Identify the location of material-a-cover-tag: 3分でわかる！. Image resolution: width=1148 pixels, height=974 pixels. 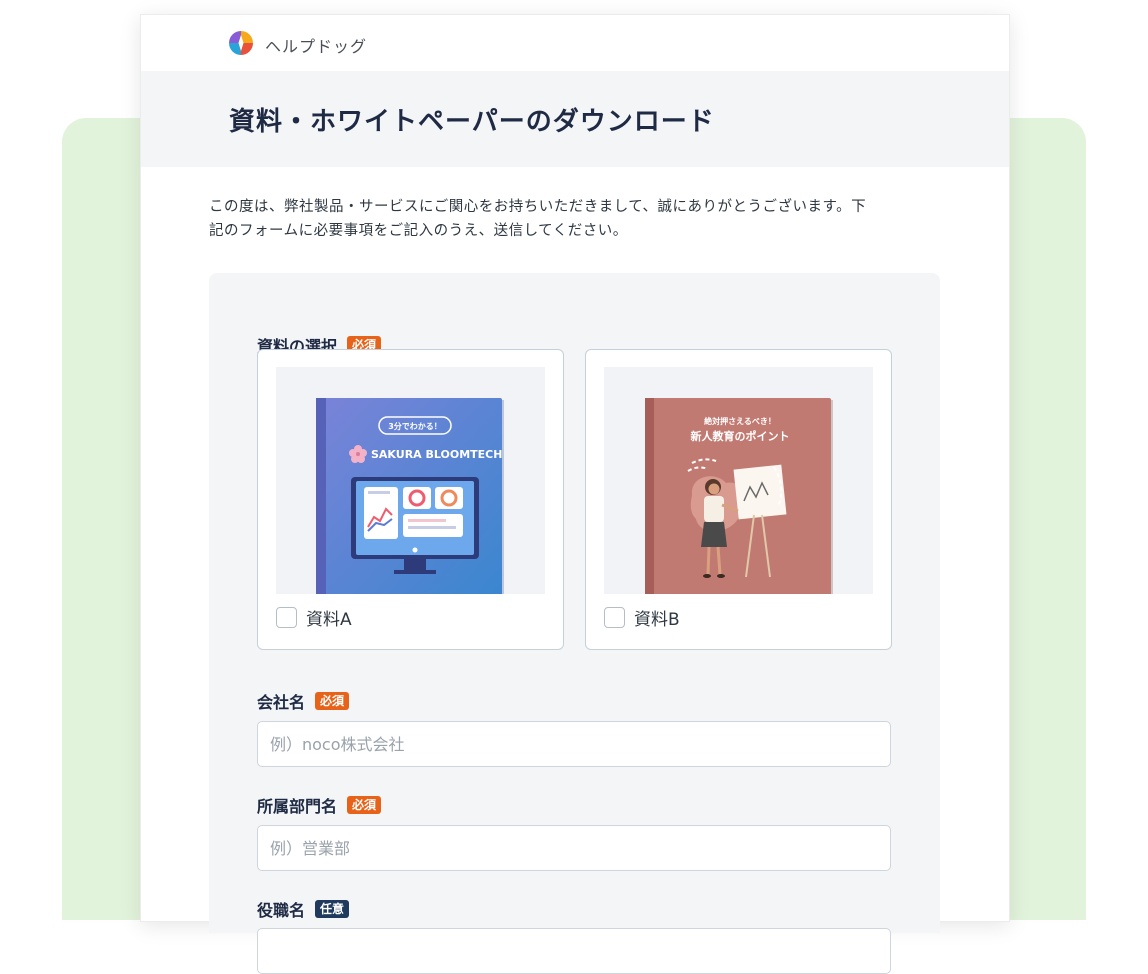
(415, 426).